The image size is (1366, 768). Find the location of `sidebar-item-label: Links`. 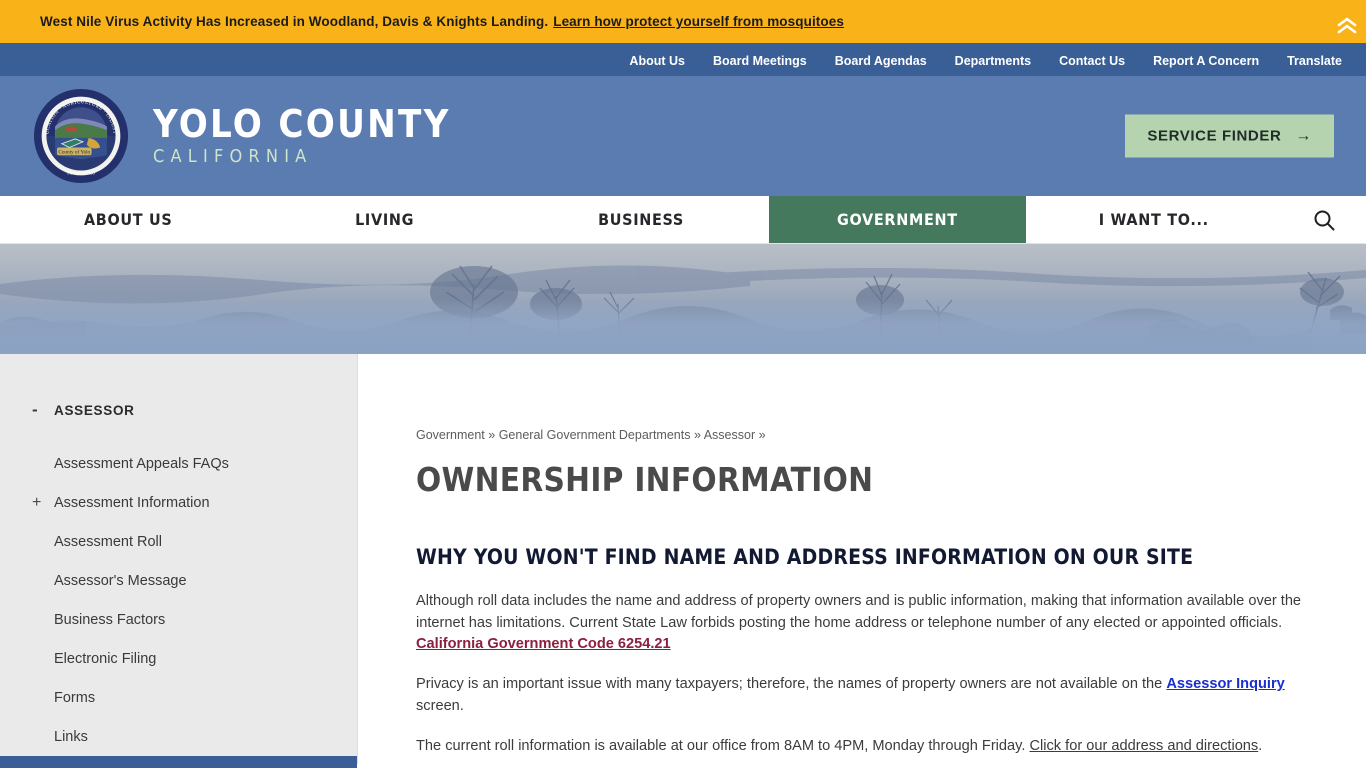

sidebar-item-label: Links is located at coordinates (71, 736).